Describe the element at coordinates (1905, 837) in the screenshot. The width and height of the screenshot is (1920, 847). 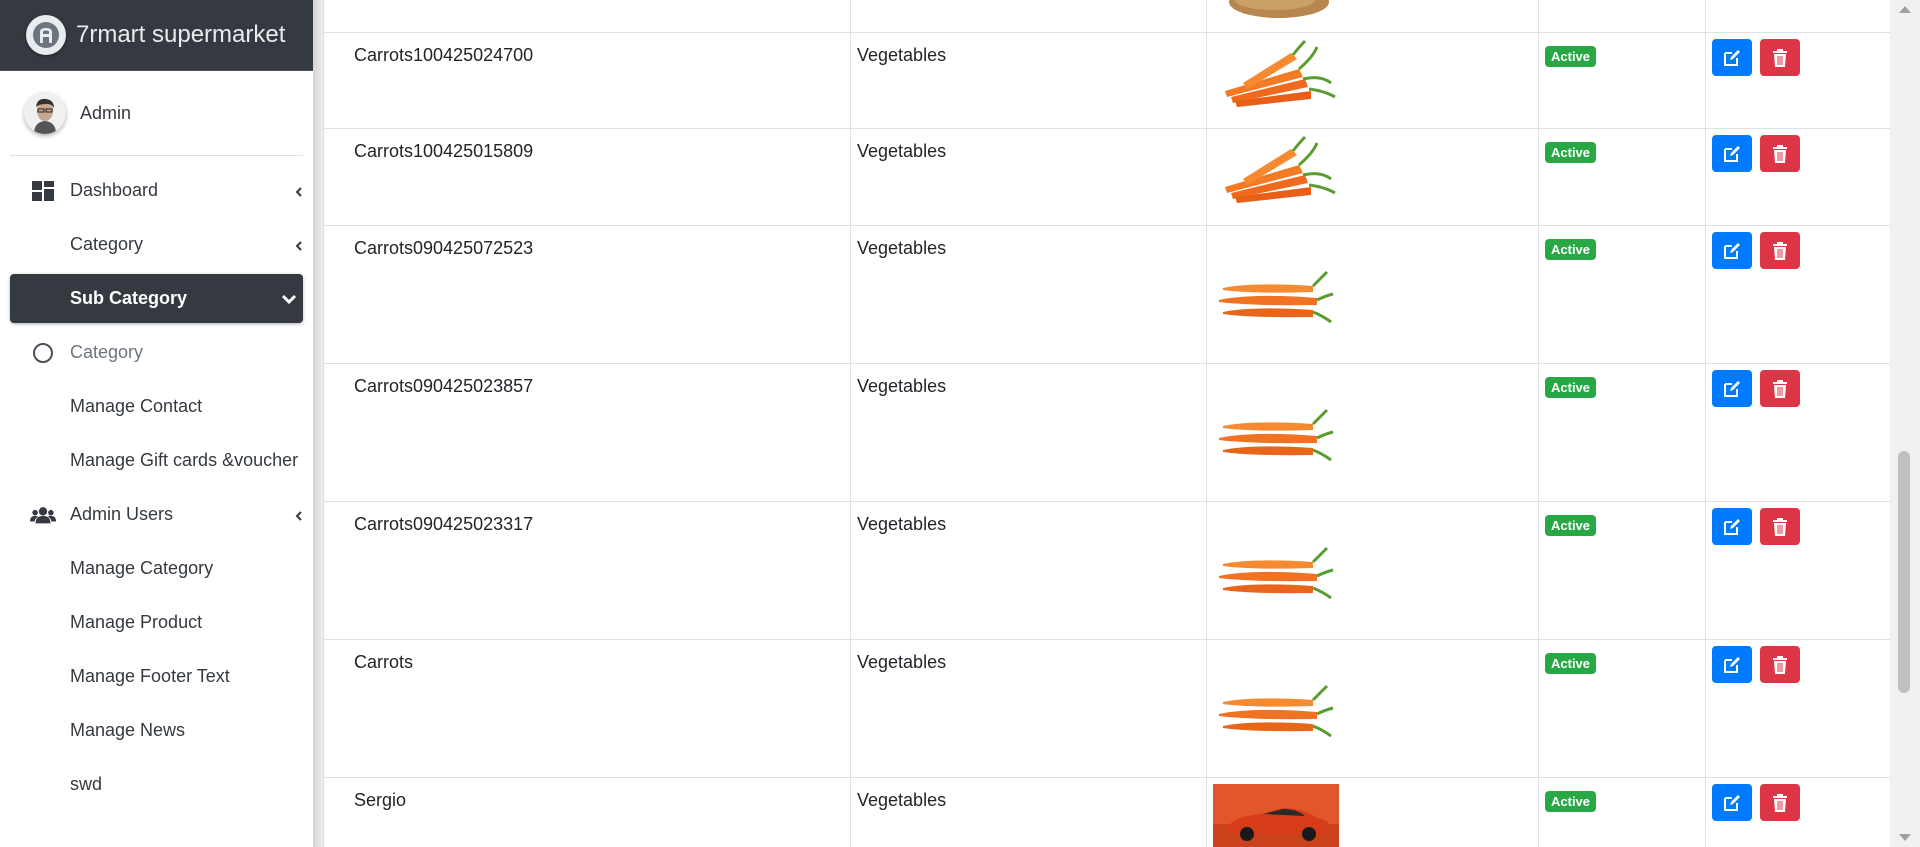
I see `scroll-down-icon` at that location.